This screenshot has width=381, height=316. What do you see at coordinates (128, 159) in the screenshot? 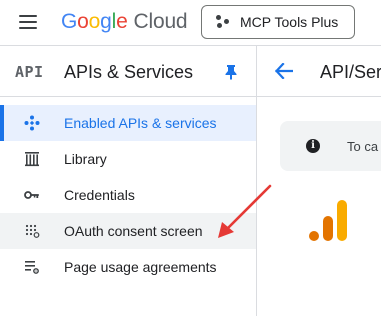
I see `sidebar-item-library: Library` at bounding box center [128, 159].